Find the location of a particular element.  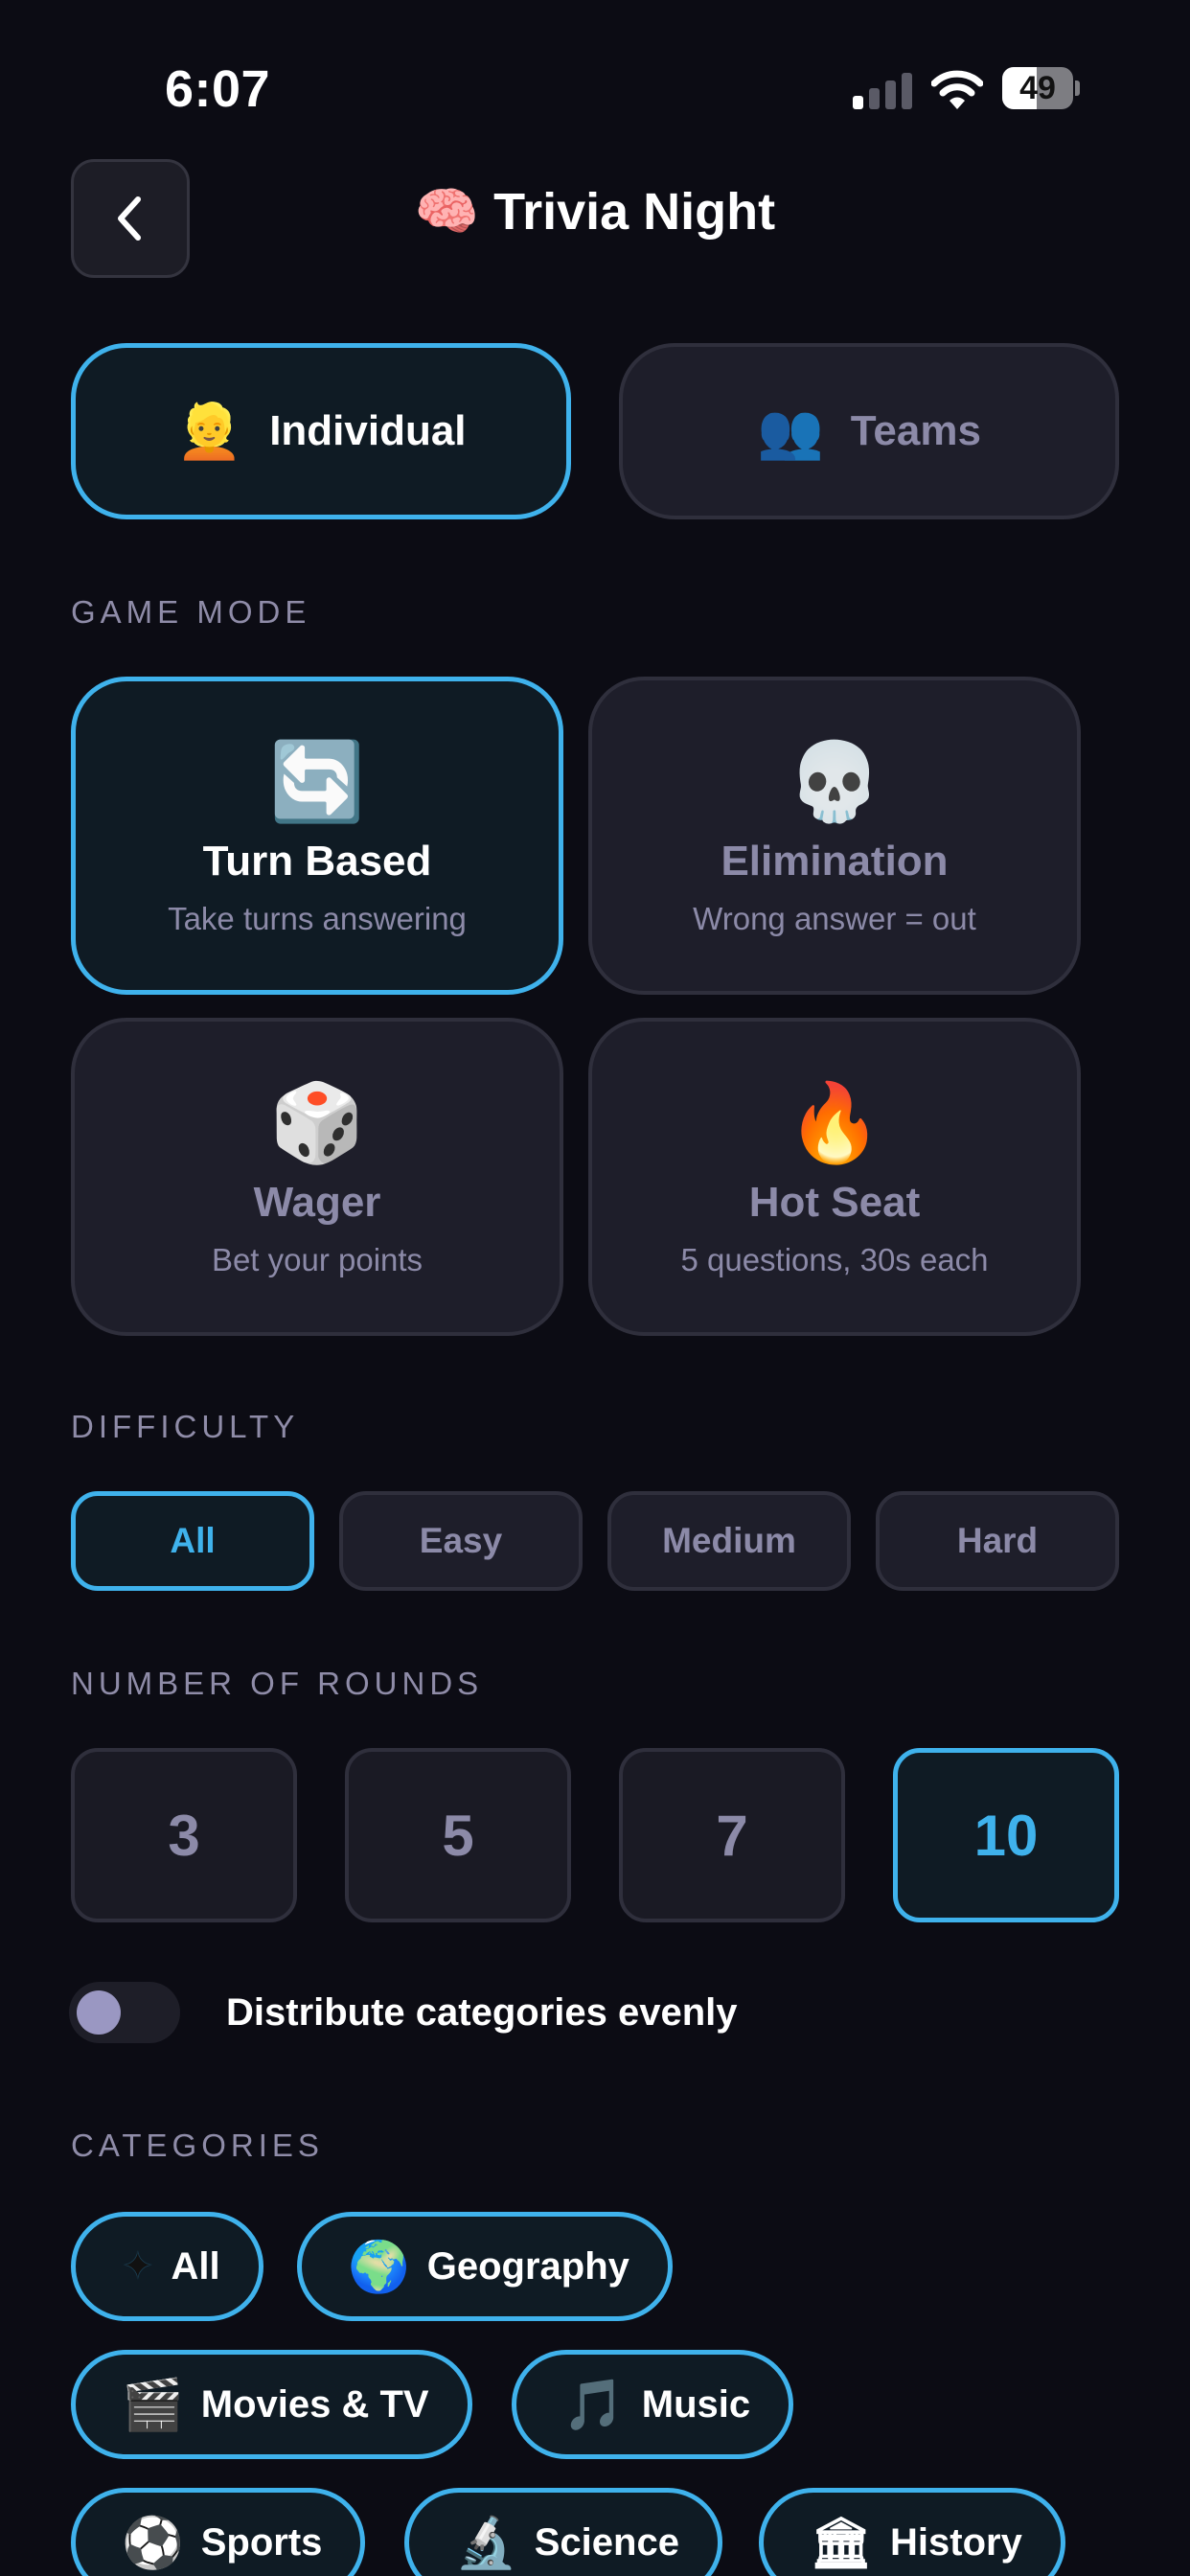

difficulty-hard: Hard is located at coordinates (998, 1541).